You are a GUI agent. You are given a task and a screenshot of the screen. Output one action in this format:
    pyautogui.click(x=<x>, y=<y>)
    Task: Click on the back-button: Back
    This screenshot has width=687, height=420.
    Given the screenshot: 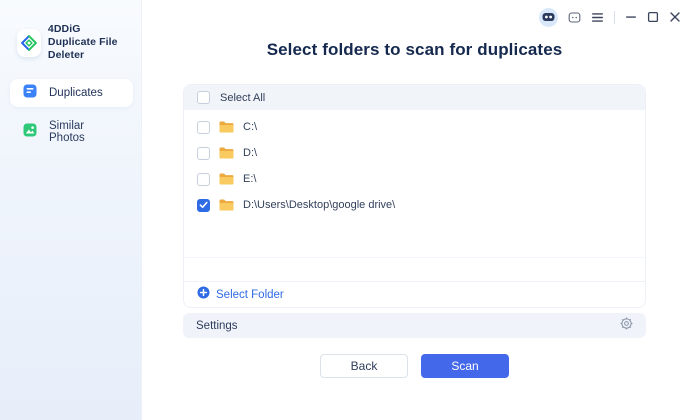 What is the action you would take?
    pyautogui.click(x=364, y=366)
    